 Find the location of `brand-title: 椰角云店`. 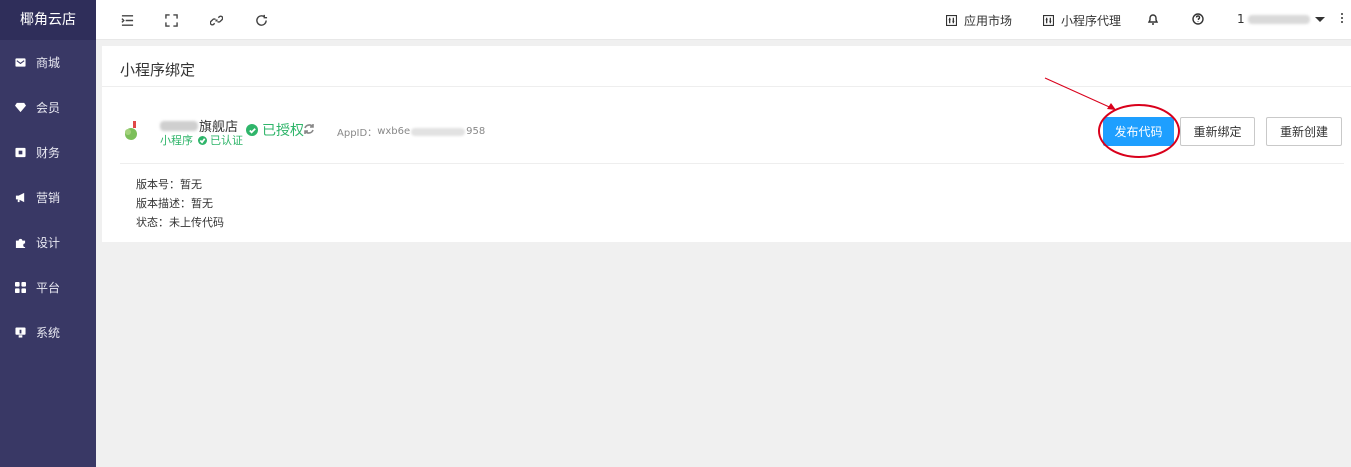

brand-title: 椰角云店 is located at coordinates (48, 20).